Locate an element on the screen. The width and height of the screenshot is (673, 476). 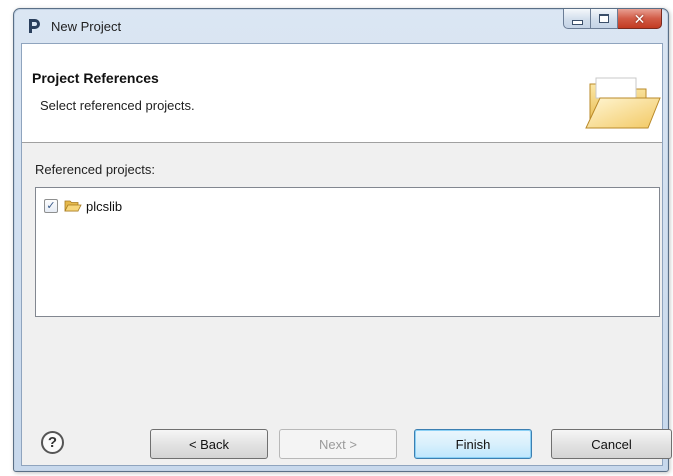
maximize-button is located at coordinates (604, 19).